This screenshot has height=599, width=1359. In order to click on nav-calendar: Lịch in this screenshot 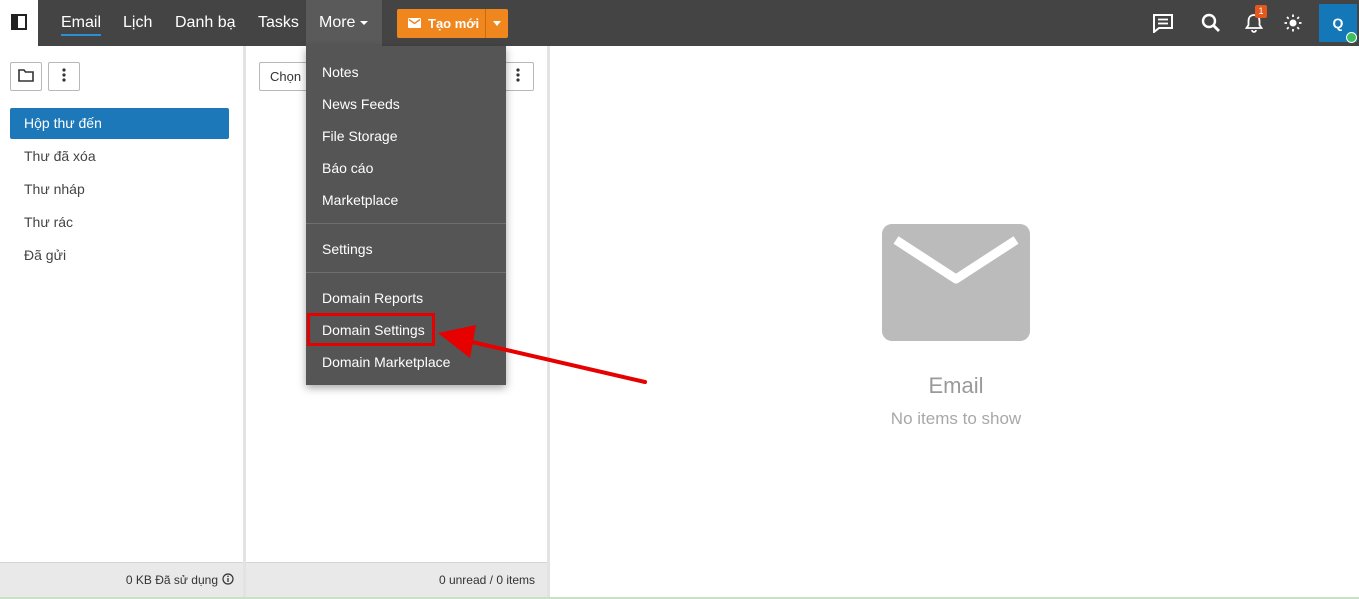, I will do `click(137, 23)`.